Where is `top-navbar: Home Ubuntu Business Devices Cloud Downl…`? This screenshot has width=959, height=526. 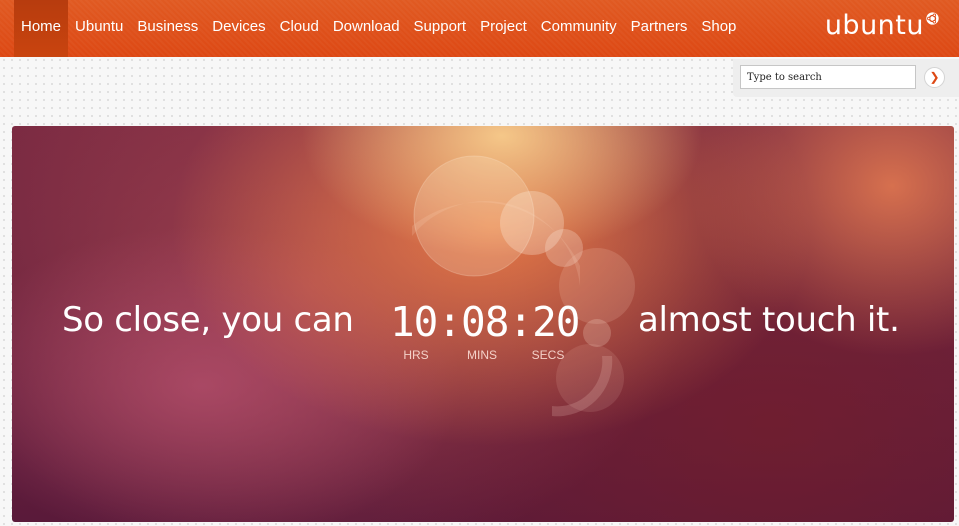 top-navbar: Home Ubuntu Business Devices Cloud Downl… is located at coordinates (479, 28).